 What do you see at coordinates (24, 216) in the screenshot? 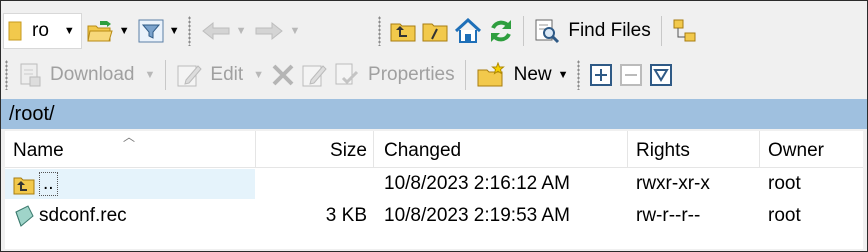
I see `file-icon` at bounding box center [24, 216].